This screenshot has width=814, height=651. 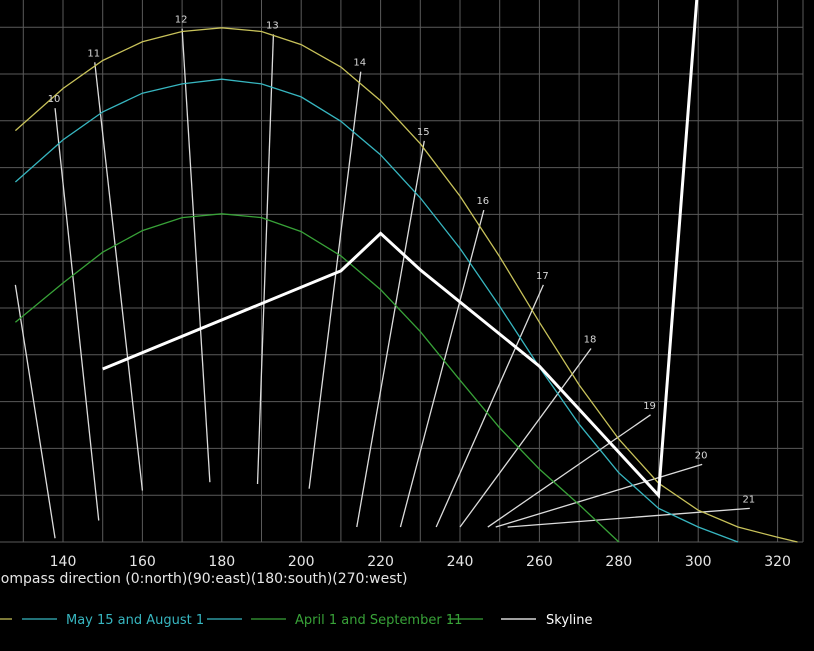 I want to click on hour-label-17: 17, so click(x=542, y=276).